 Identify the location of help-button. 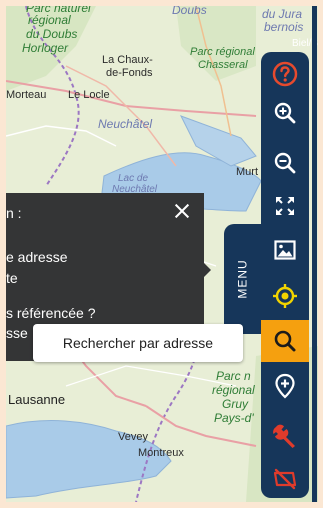
(285, 74).